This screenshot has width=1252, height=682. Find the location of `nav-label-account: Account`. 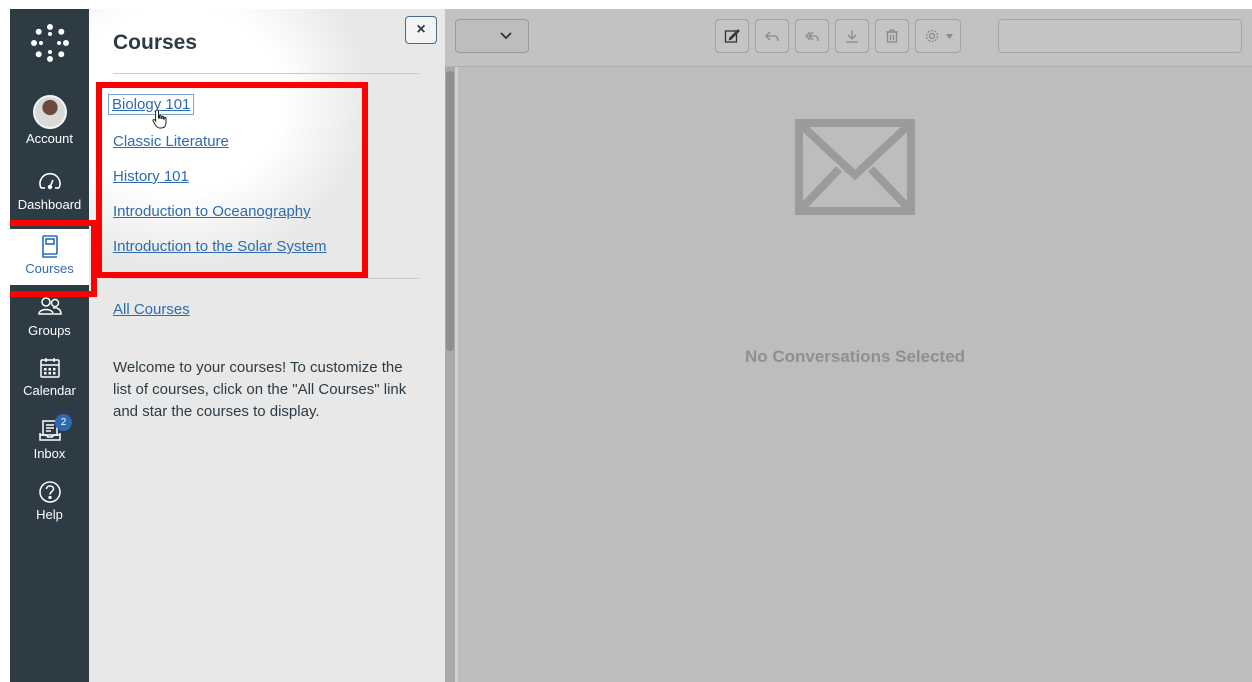

nav-label-account: Account is located at coordinates (49, 138).